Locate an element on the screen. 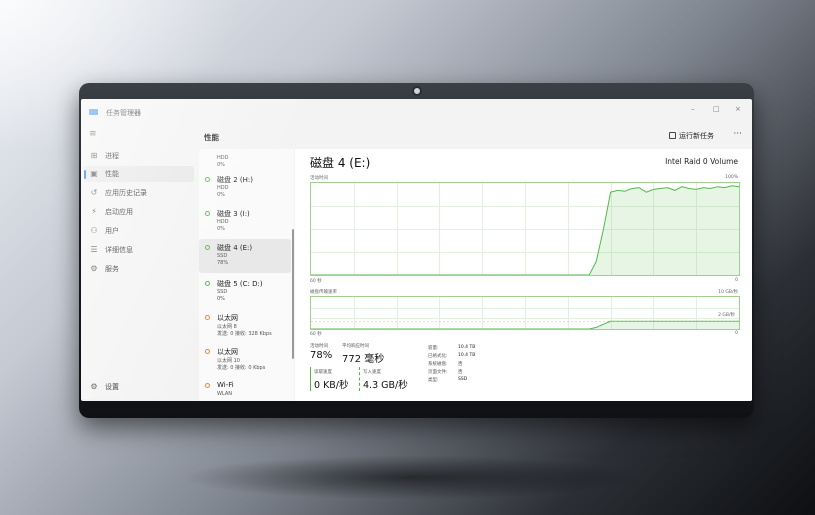 The width and height of the screenshot is (815, 515). page-title: 性能 is located at coordinates (211, 137).